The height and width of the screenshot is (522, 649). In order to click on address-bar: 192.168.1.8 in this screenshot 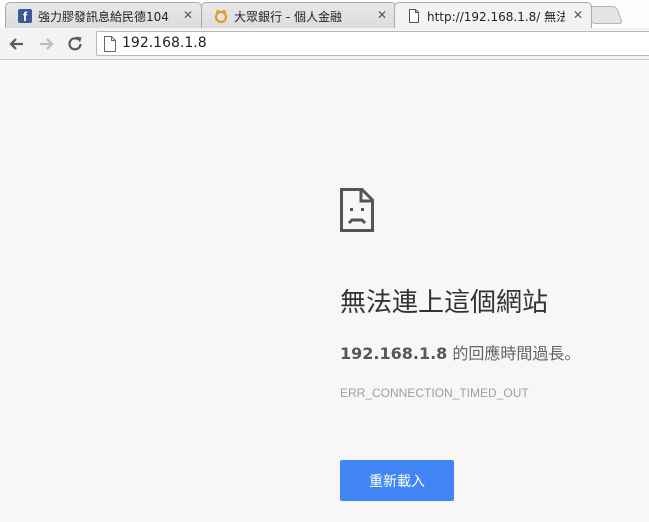, I will do `click(372, 43)`.